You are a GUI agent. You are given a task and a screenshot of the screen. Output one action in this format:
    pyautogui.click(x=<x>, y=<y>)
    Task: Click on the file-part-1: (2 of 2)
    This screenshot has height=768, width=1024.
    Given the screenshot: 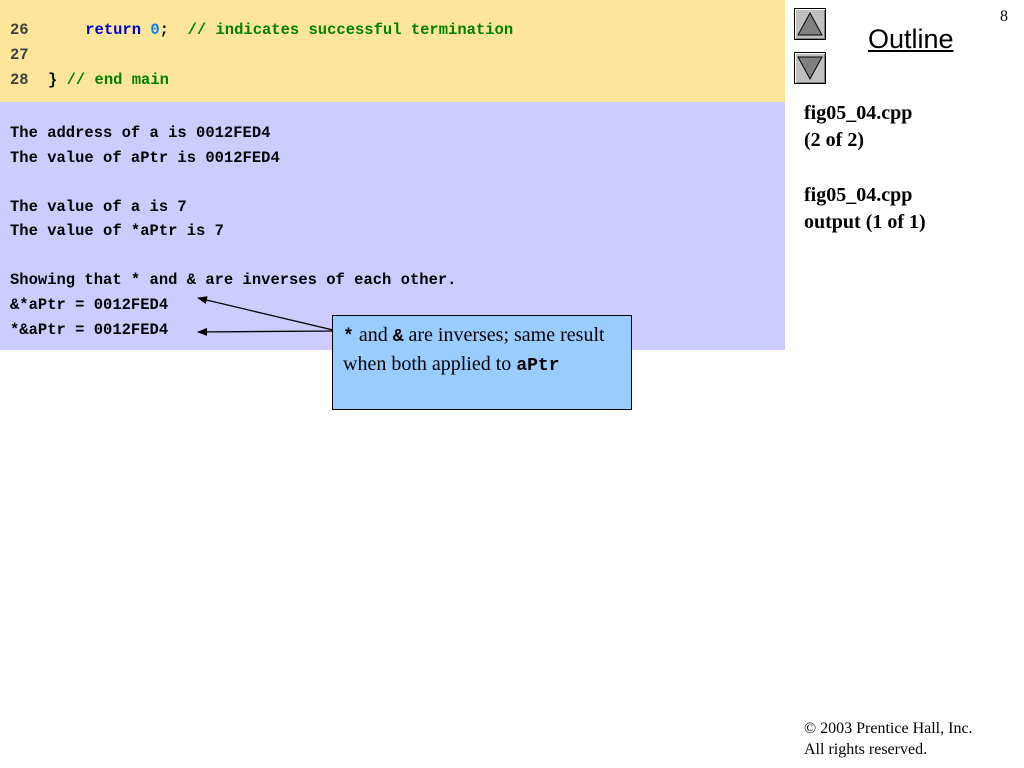 What is the action you would take?
    pyautogui.click(x=834, y=140)
    